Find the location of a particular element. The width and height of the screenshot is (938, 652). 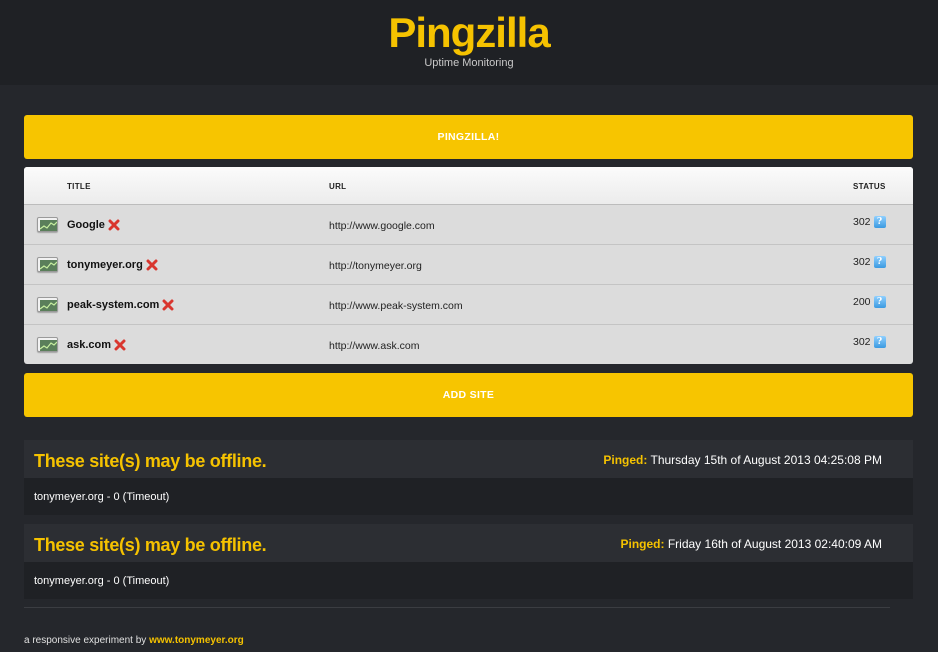

footer-link: www.tonymeyer.org is located at coordinates (196, 640).